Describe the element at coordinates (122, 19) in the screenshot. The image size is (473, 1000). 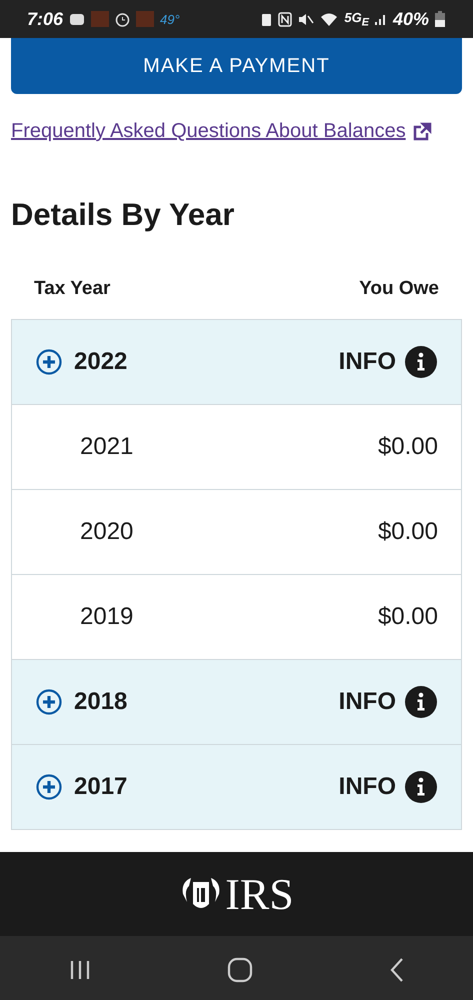
I see `alarm-icon` at that location.